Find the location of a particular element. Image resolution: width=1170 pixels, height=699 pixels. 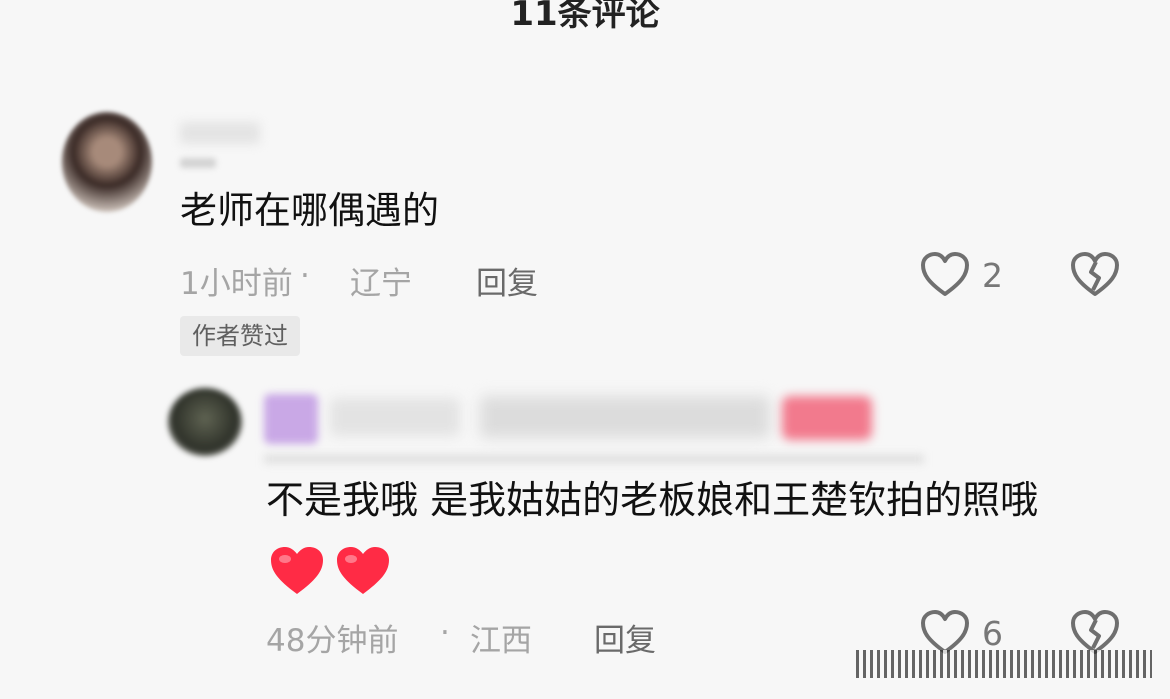

reply-location: 江西 is located at coordinates (501, 641).